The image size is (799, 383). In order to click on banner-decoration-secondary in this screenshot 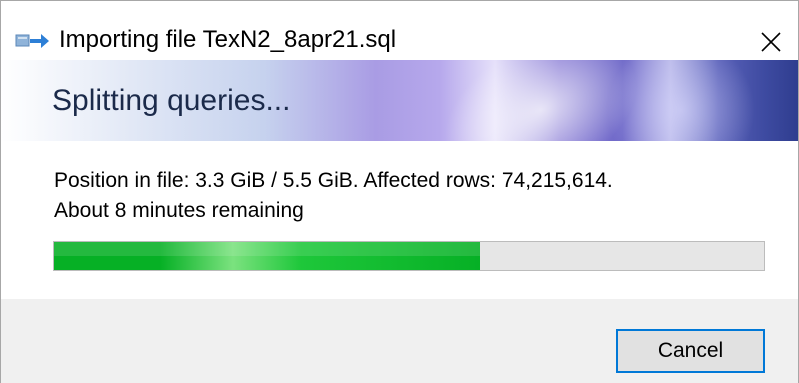, I will do `click(681, 100)`.